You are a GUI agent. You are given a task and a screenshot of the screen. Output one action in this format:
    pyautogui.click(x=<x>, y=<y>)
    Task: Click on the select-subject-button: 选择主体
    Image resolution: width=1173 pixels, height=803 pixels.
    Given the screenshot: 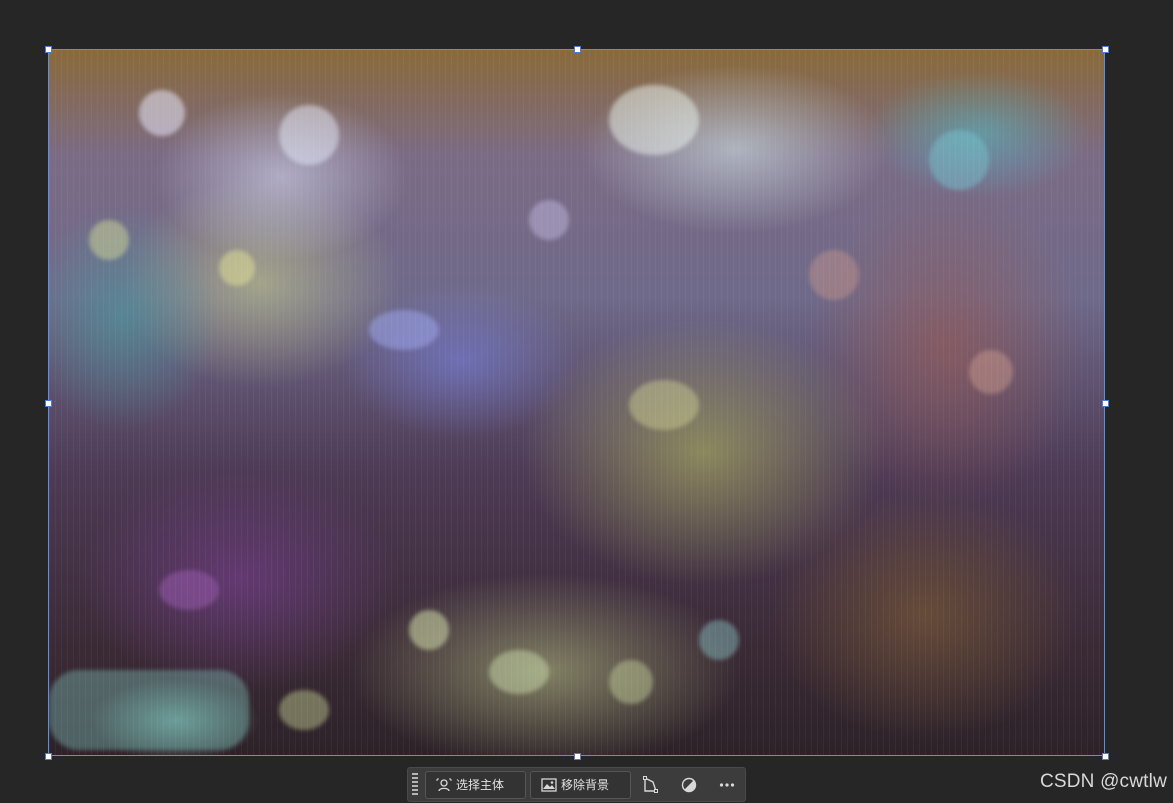 What is the action you would take?
    pyautogui.click(x=475, y=785)
    